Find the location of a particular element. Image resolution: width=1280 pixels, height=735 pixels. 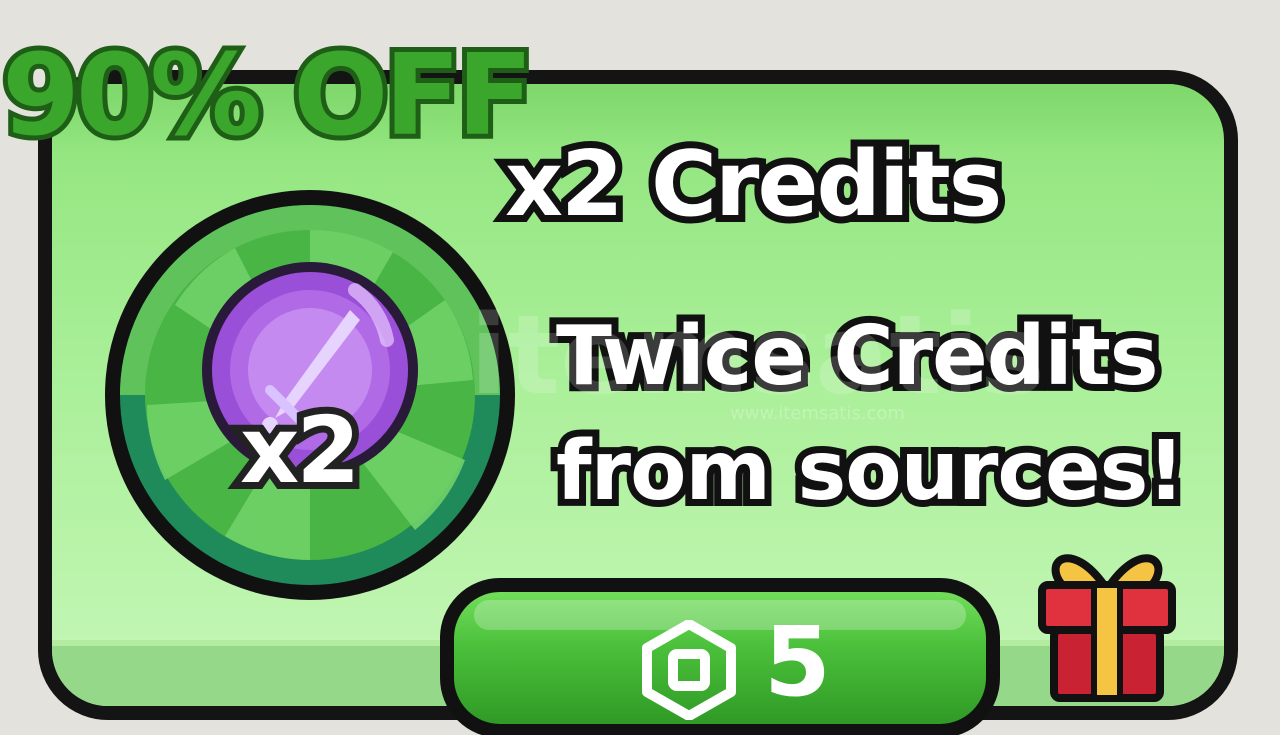

offer-title: x2 Credits is located at coordinates (753, 184).